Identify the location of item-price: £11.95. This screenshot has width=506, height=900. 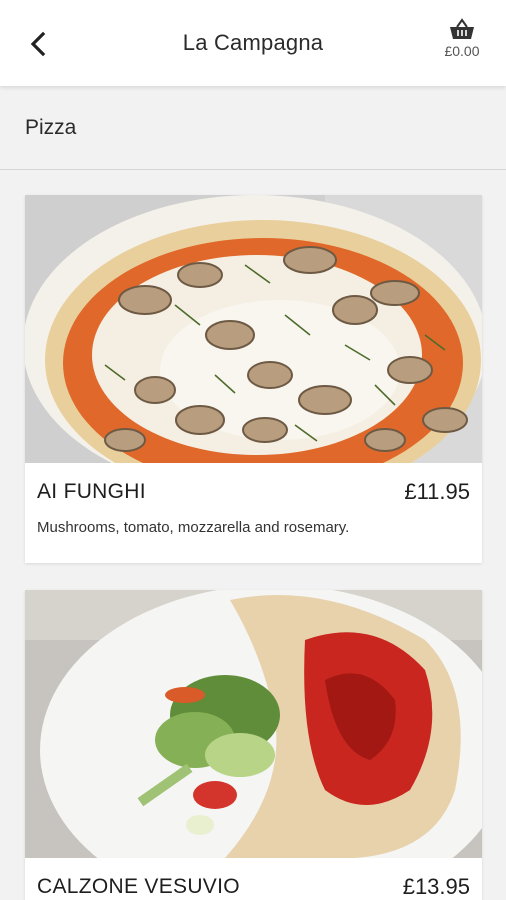
(437, 491).